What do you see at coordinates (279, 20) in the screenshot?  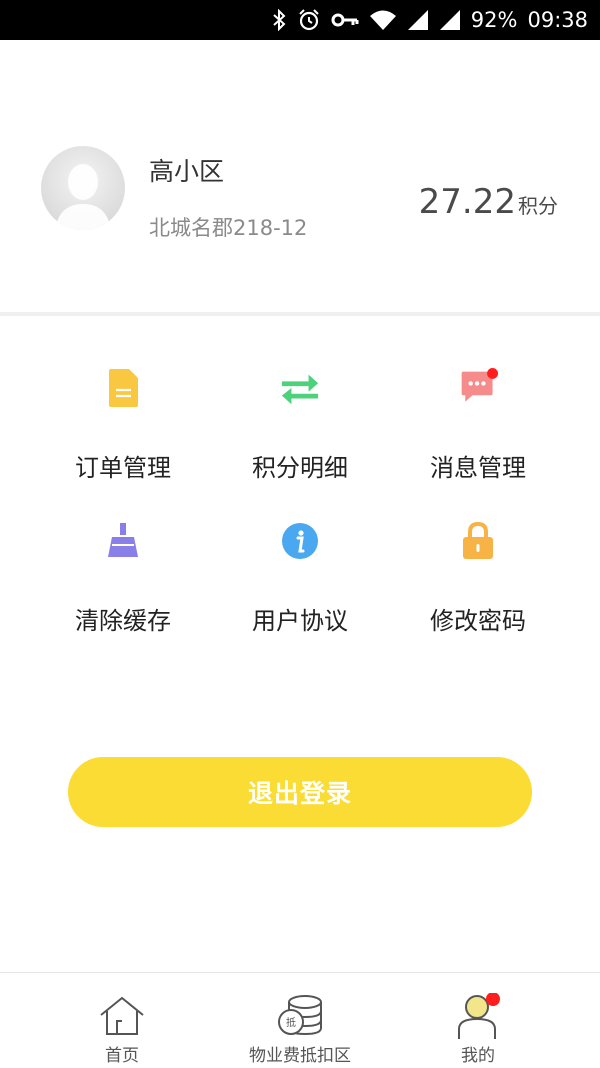 I see `bluetooth-icon` at bounding box center [279, 20].